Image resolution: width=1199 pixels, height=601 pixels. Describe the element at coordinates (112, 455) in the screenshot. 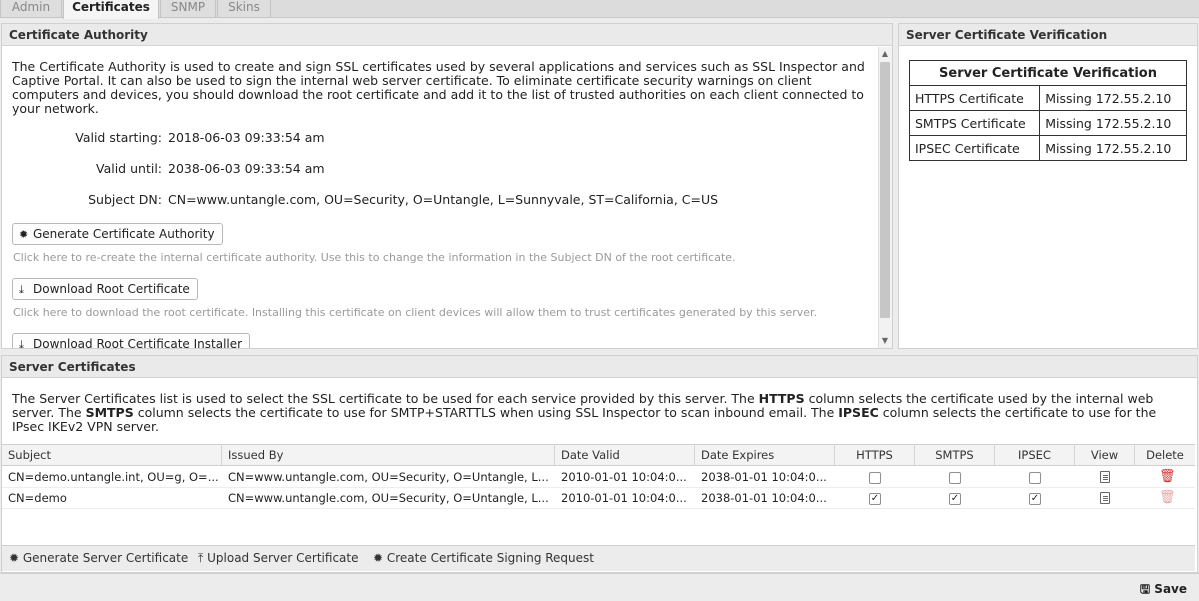

I see `column-subject: Subject` at that location.